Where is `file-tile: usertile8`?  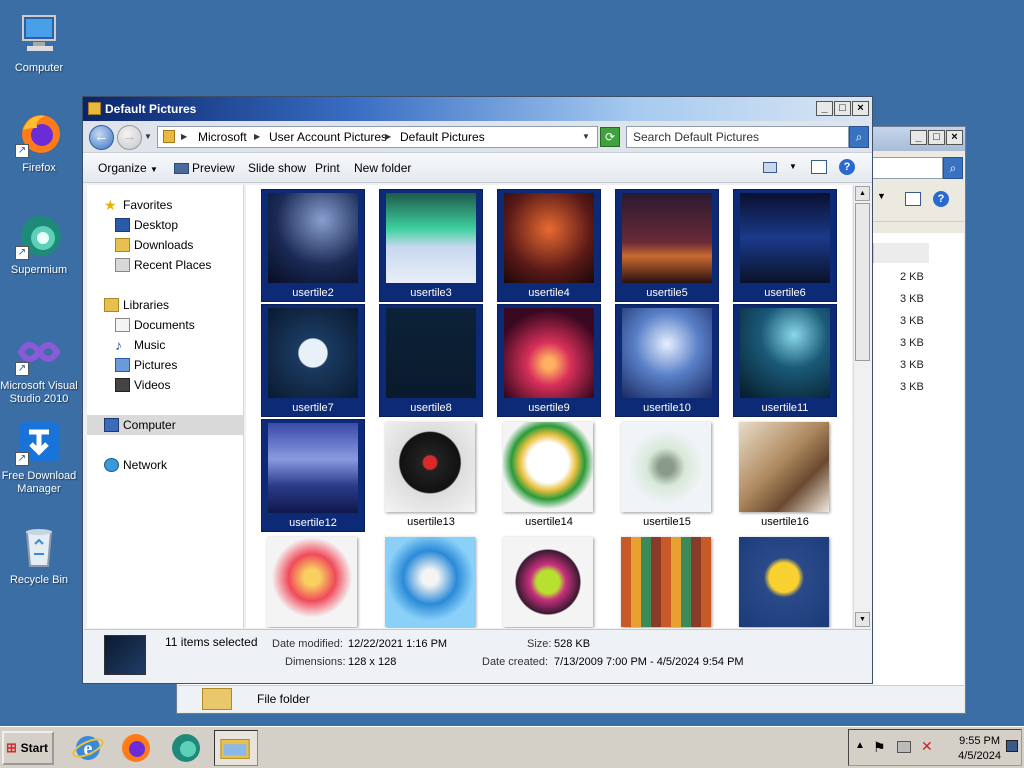
file-tile: usertile8 is located at coordinates (431, 360).